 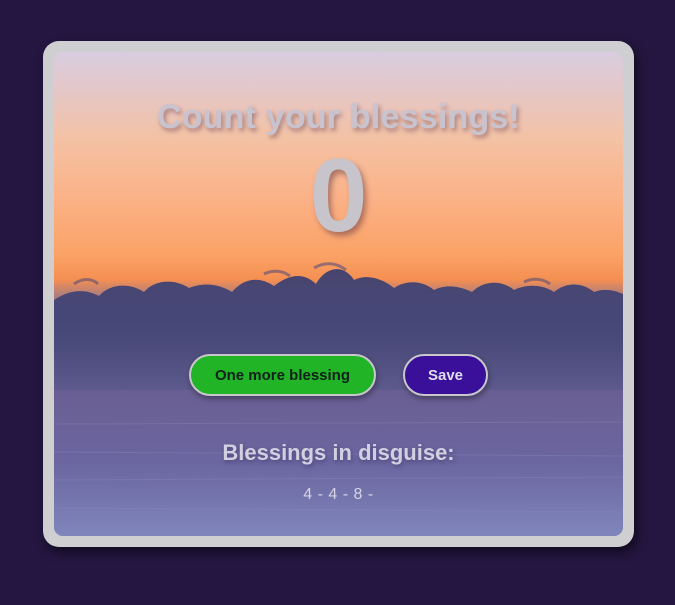 I want to click on history-heading: Blessings in disguise:, so click(x=338, y=452).